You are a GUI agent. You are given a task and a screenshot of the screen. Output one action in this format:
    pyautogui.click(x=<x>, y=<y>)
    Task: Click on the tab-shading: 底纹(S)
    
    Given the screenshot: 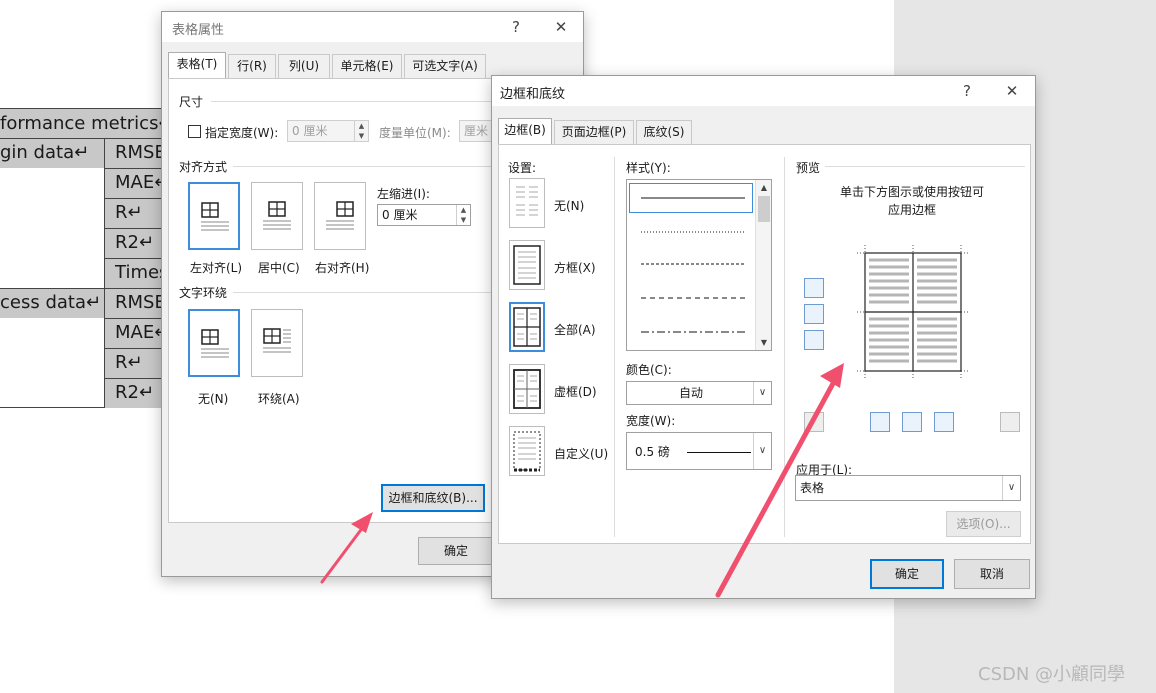 What is the action you would take?
    pyautogui.click(x=664, y=132)
    